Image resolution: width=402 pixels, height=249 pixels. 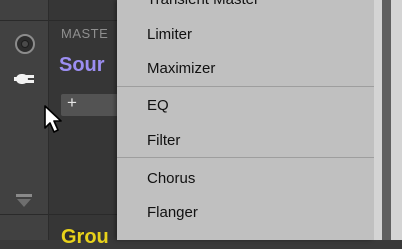 What do you see at coordinates (163, 140) in the screenshot?
I see `menu-item-filter: Filter` at bounding box center [163, 140].